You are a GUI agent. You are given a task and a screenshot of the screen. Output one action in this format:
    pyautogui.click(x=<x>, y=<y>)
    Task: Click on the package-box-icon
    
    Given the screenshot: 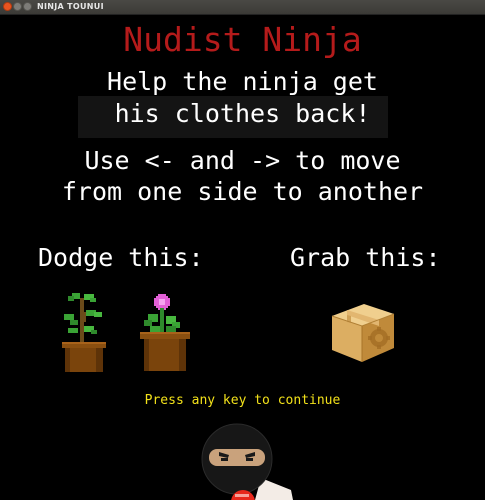 What is the action you would take?
    pyautogui.click(x=363, y=333)
    